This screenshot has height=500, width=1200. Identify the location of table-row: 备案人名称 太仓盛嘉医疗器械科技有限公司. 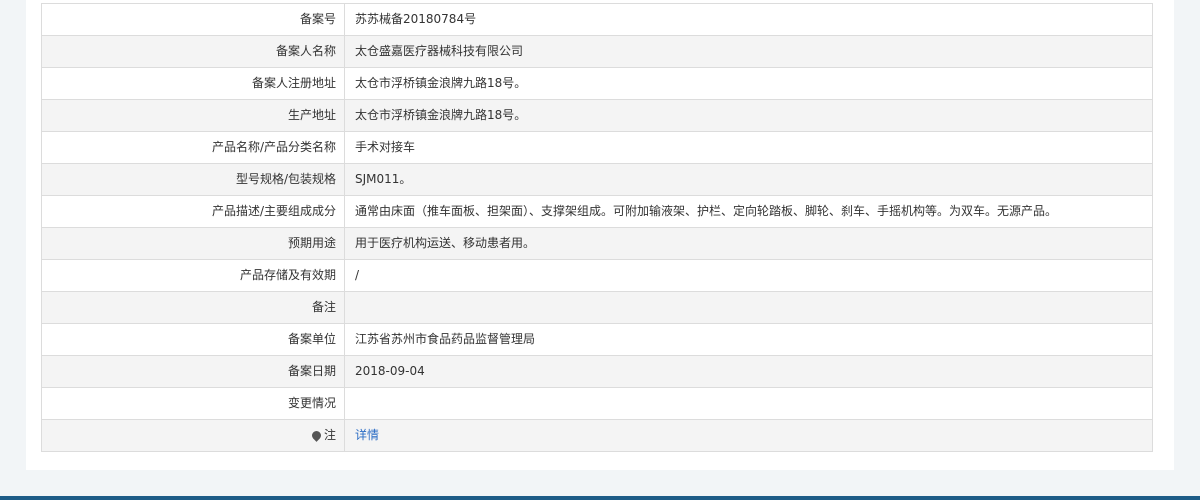
(597, 51).